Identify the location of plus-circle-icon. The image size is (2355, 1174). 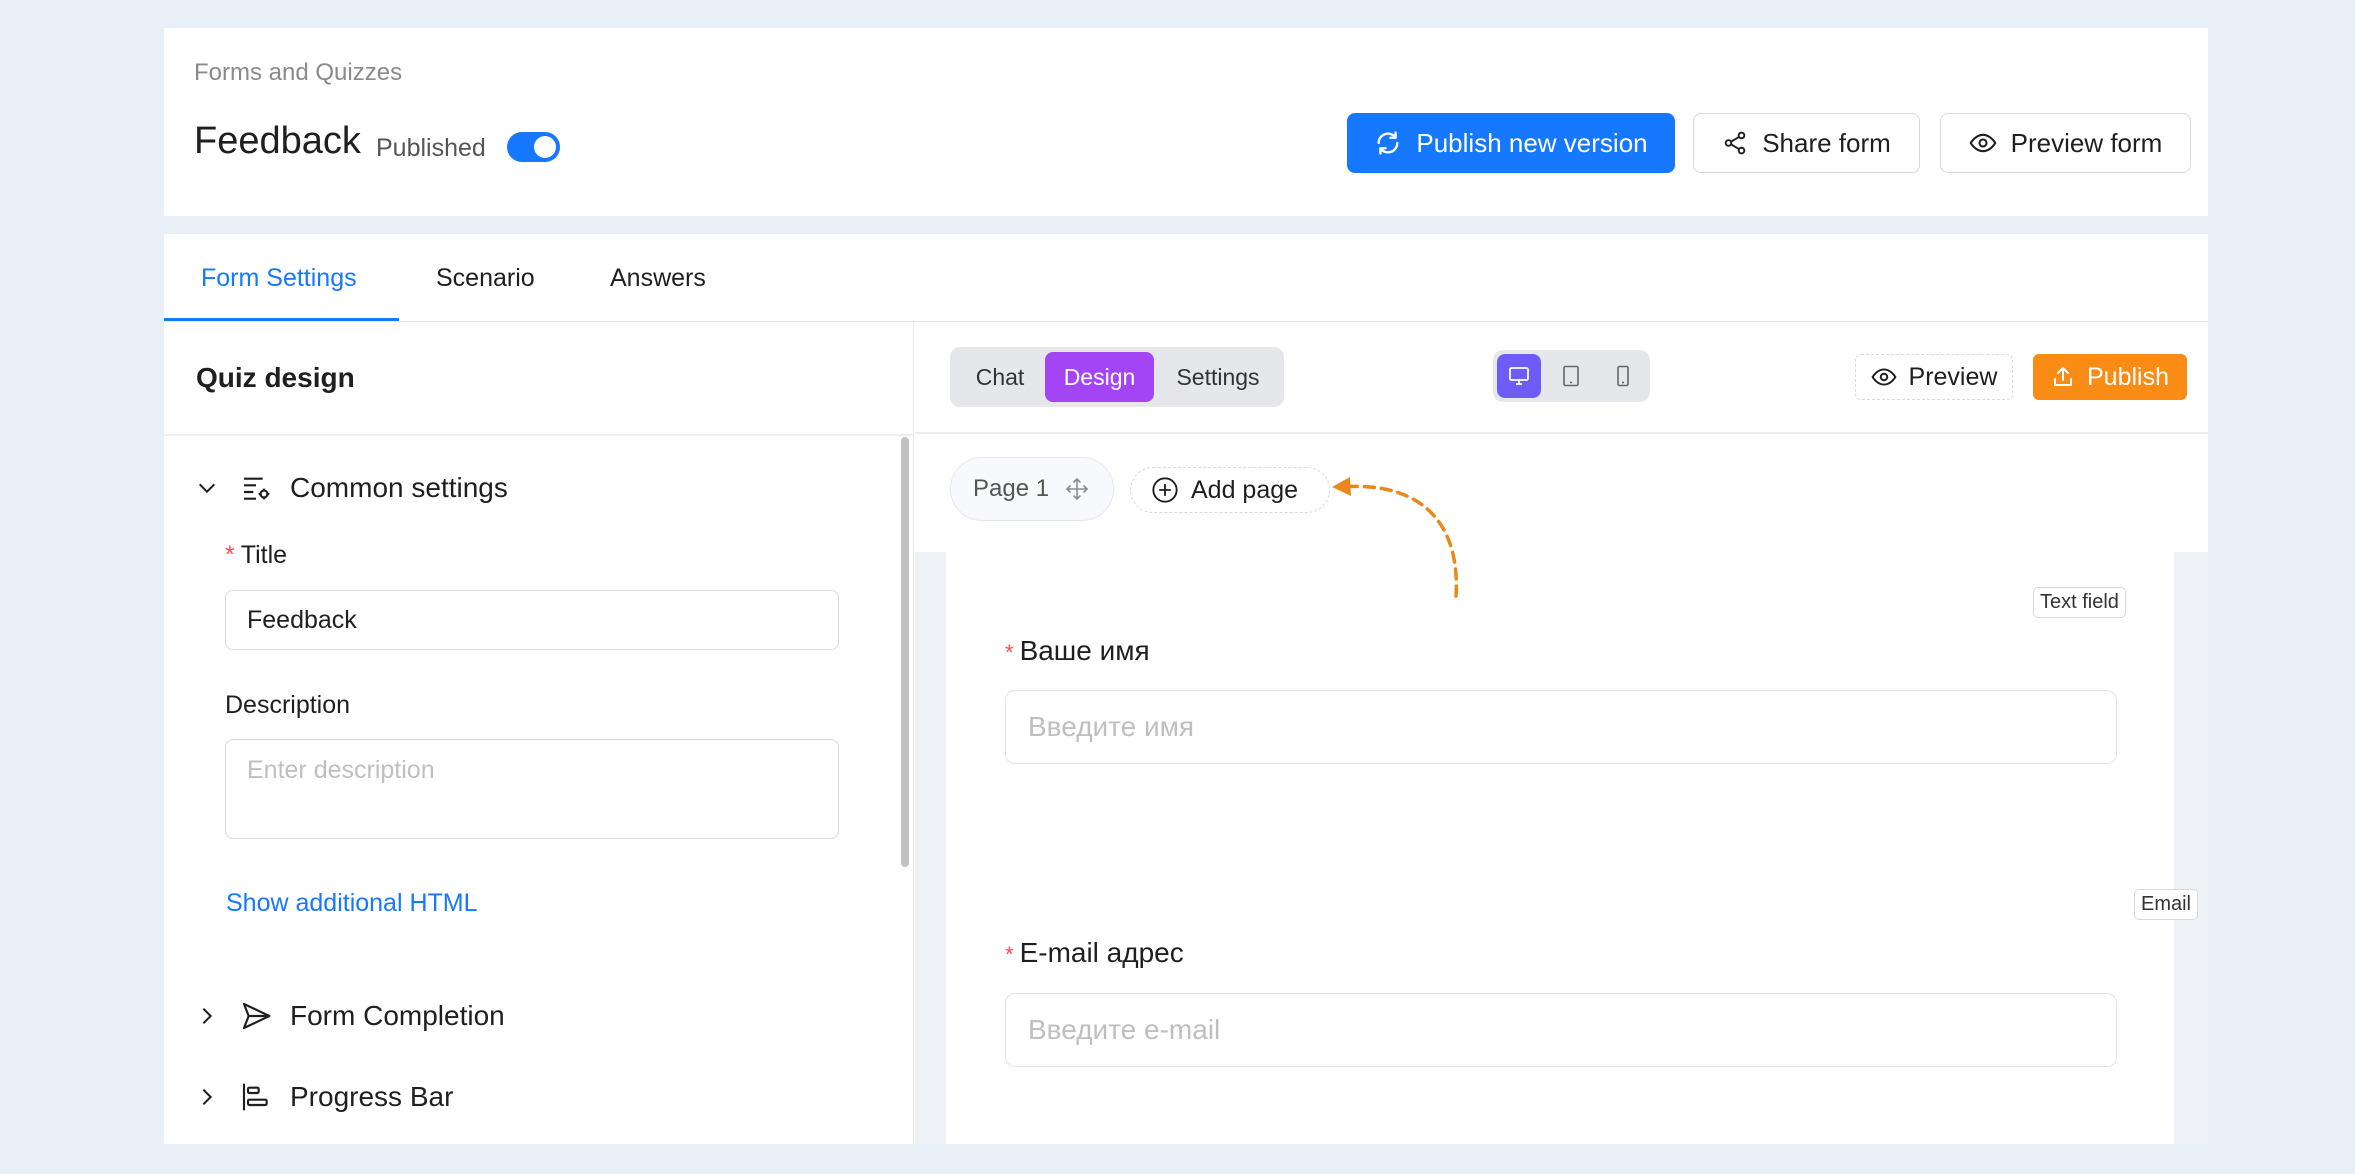
(1165, 490).